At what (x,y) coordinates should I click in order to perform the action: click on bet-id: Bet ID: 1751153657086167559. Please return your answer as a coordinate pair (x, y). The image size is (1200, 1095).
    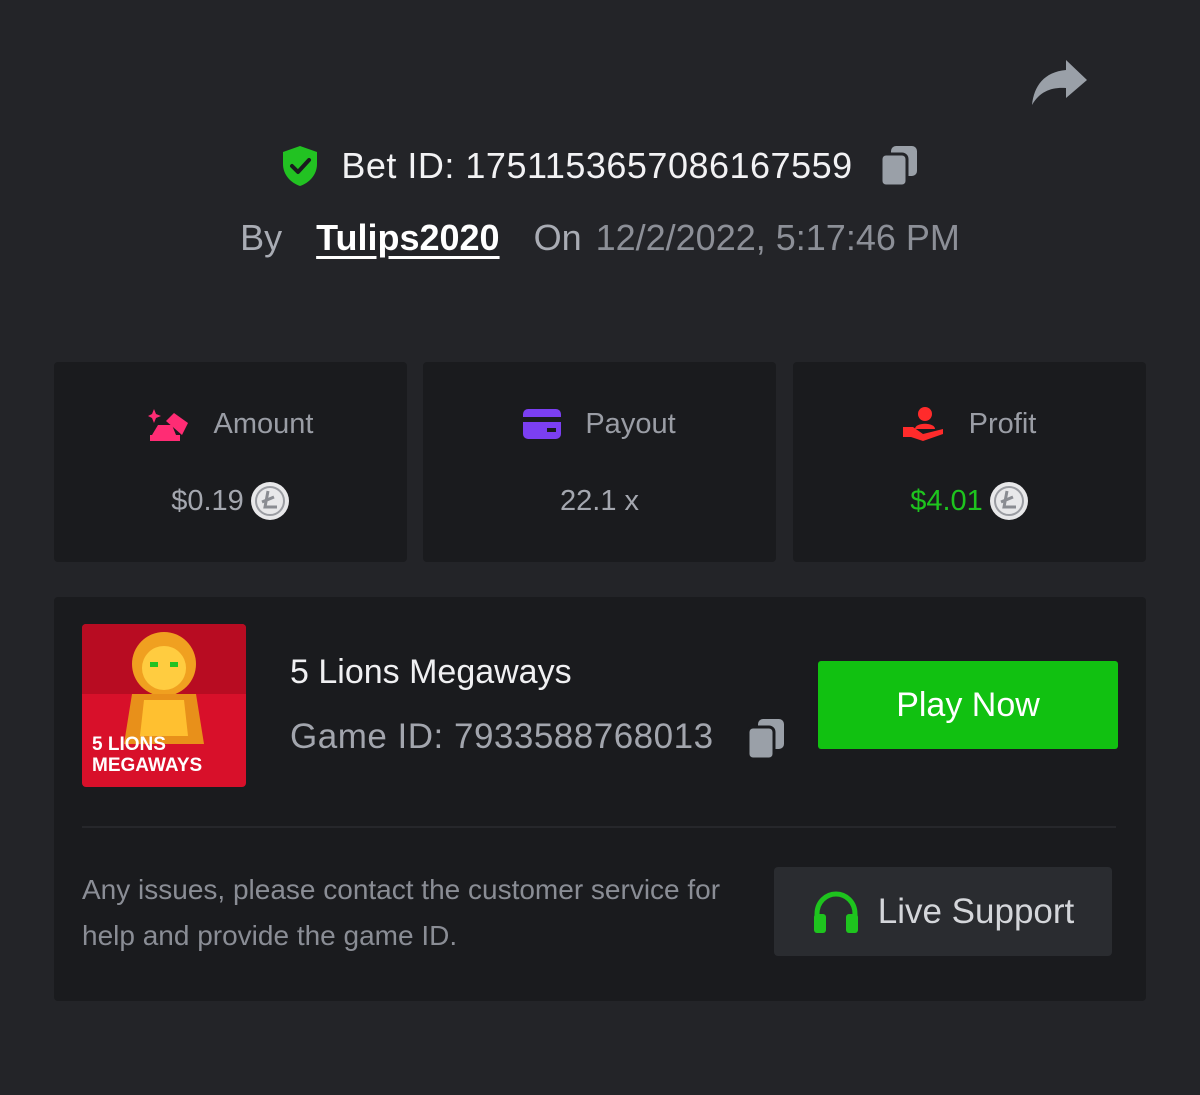
    Looking at the image, I should click on (597, 165).